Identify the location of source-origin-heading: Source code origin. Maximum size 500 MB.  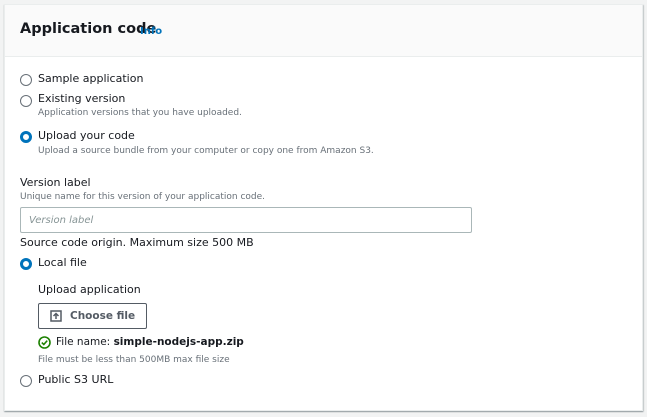
(137, 242).